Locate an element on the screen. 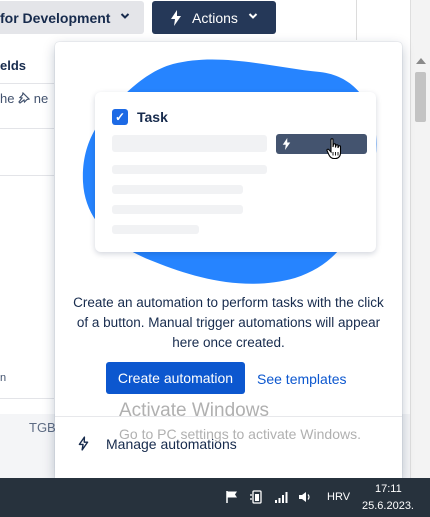 Image resolution: width=430 pixels, height=517 pixels. scrollbar is located at coordinates (420, 239).